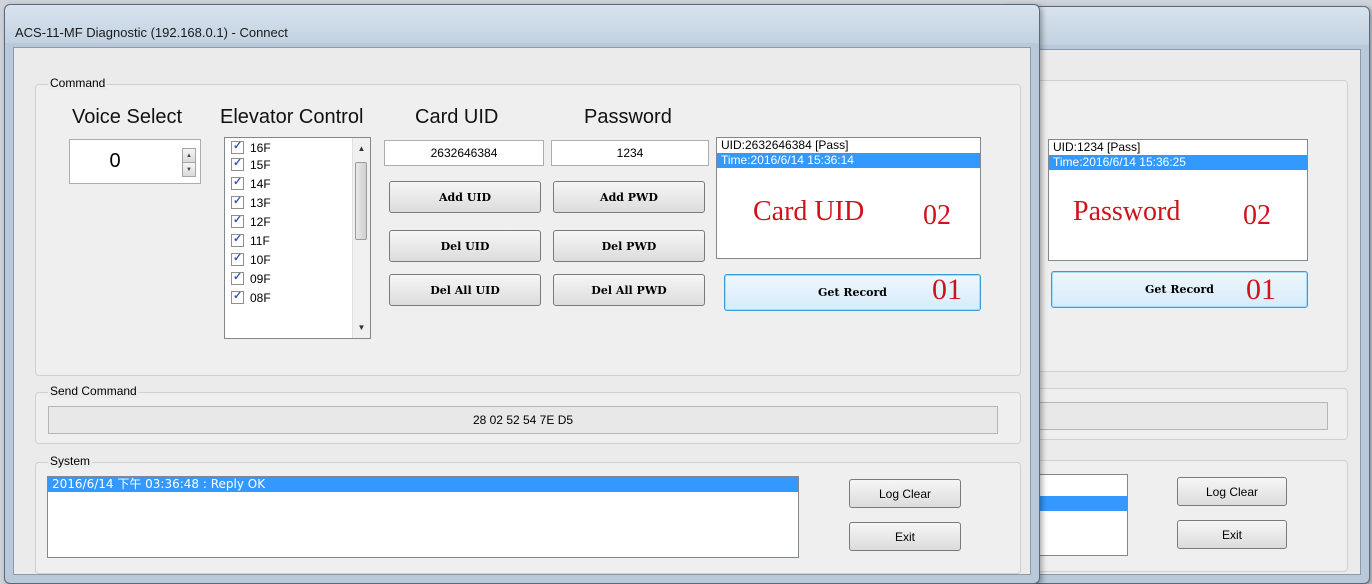 This screenshot has height=584, width=1372. Describe the element at coordinates (361, 201) in the screenshot. I see `scroll-thumb` at that location.